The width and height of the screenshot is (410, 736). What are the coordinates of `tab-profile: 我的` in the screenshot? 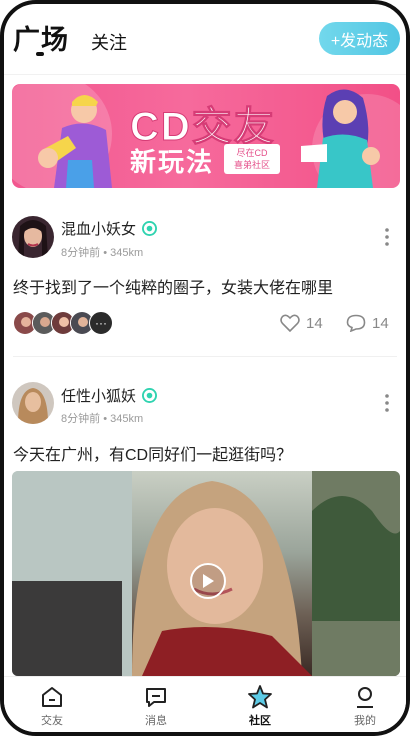 It's located at (365, 706).